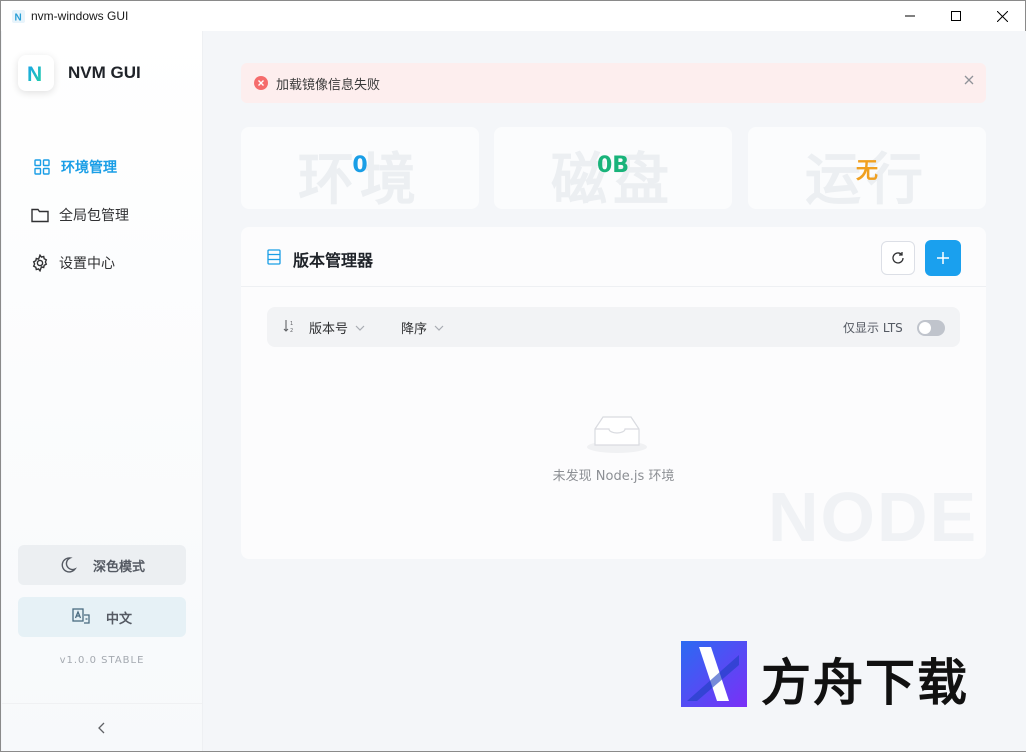 Image resolution: width=1026 pixels, height=752 pixels. I want to click on chevron-left-icon, so click(101, 727).